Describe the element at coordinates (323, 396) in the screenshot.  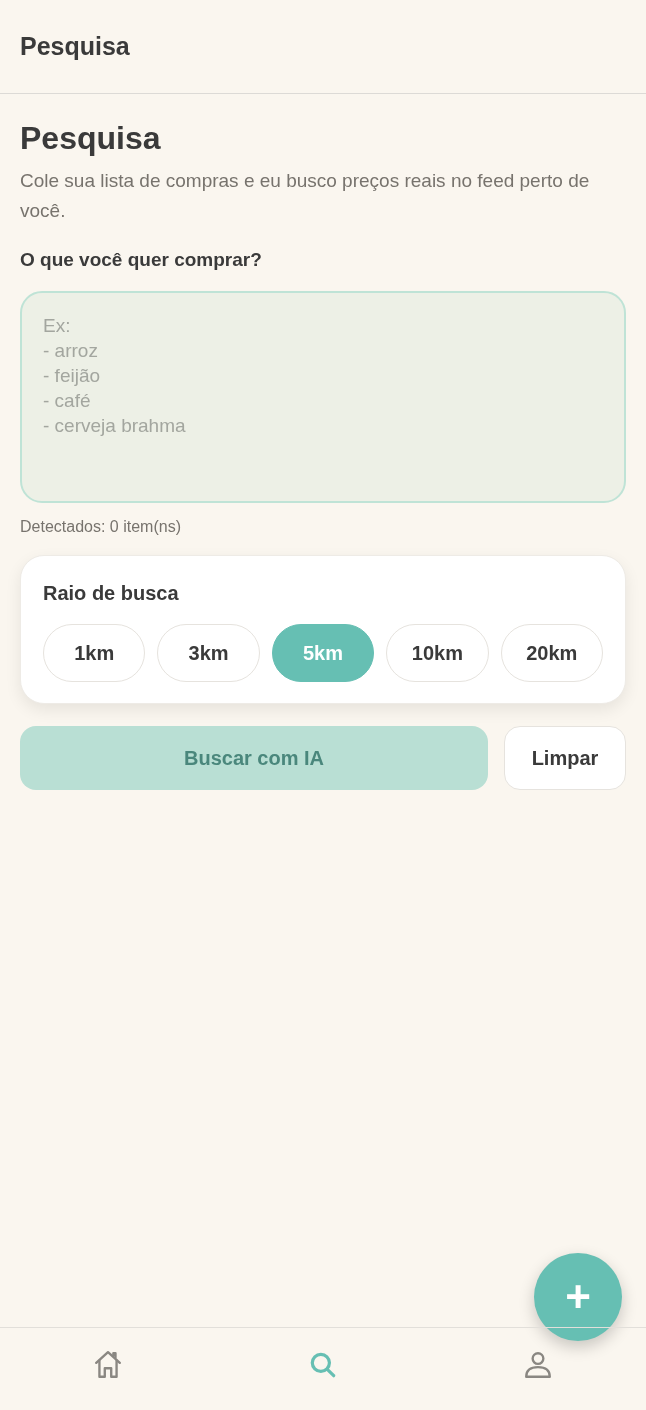
I see `shopping-list-field: Ex: - arroz - feijão - café - cerveja brahma` at that location.